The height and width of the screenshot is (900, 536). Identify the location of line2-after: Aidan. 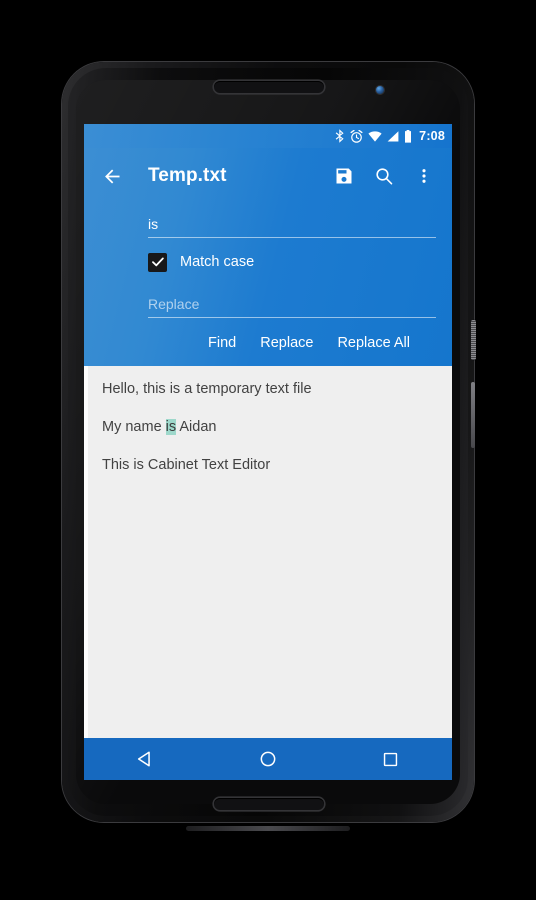
(196, 426).